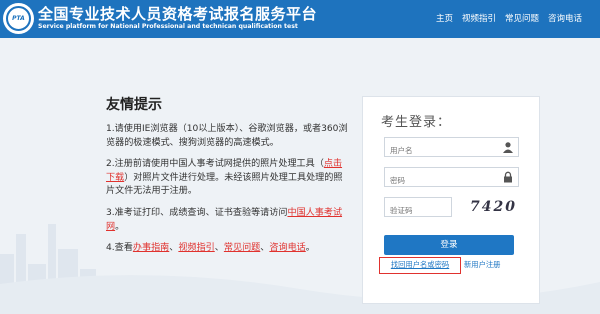 The height and width of the screenshot is (314, 600). Describe the element at coordinates (504, 18) in the screenshot. I see `top-nav: 主页 视频指引 常见问题 咨询电话` at that location.